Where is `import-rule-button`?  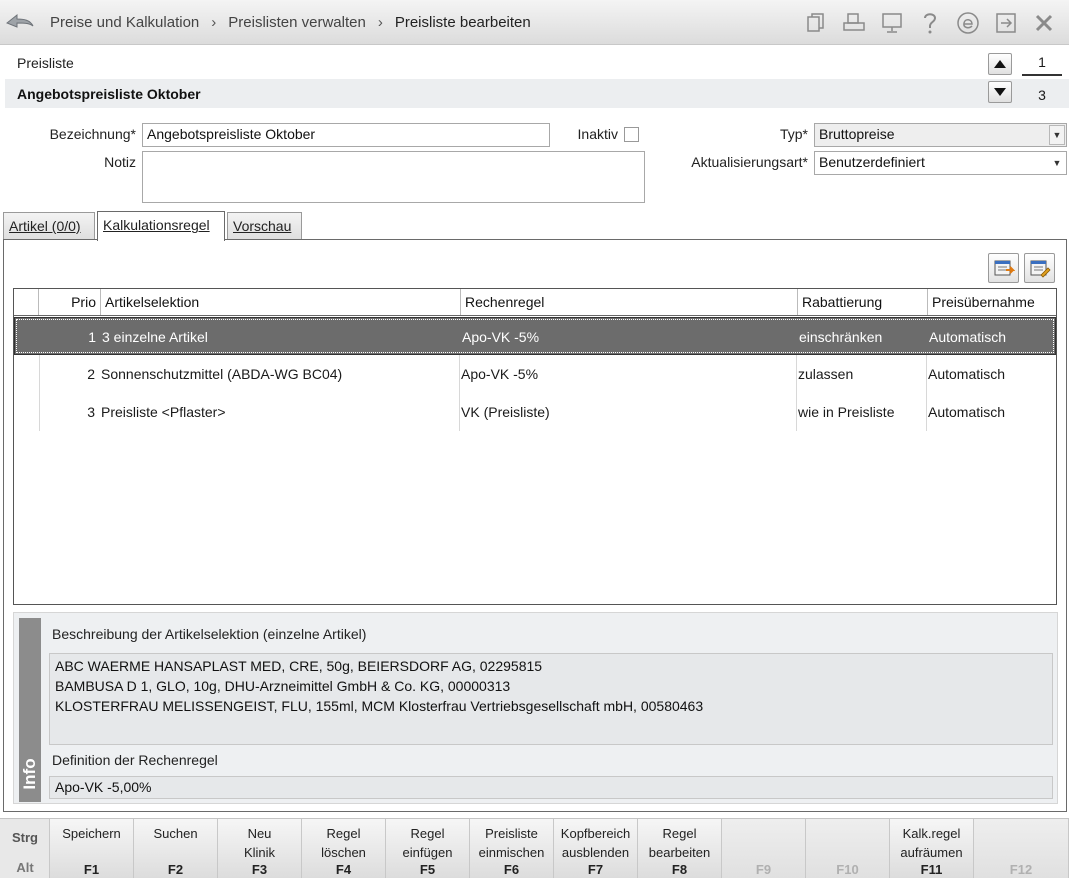 import-rule-button is located at coordinates (1003, 268).